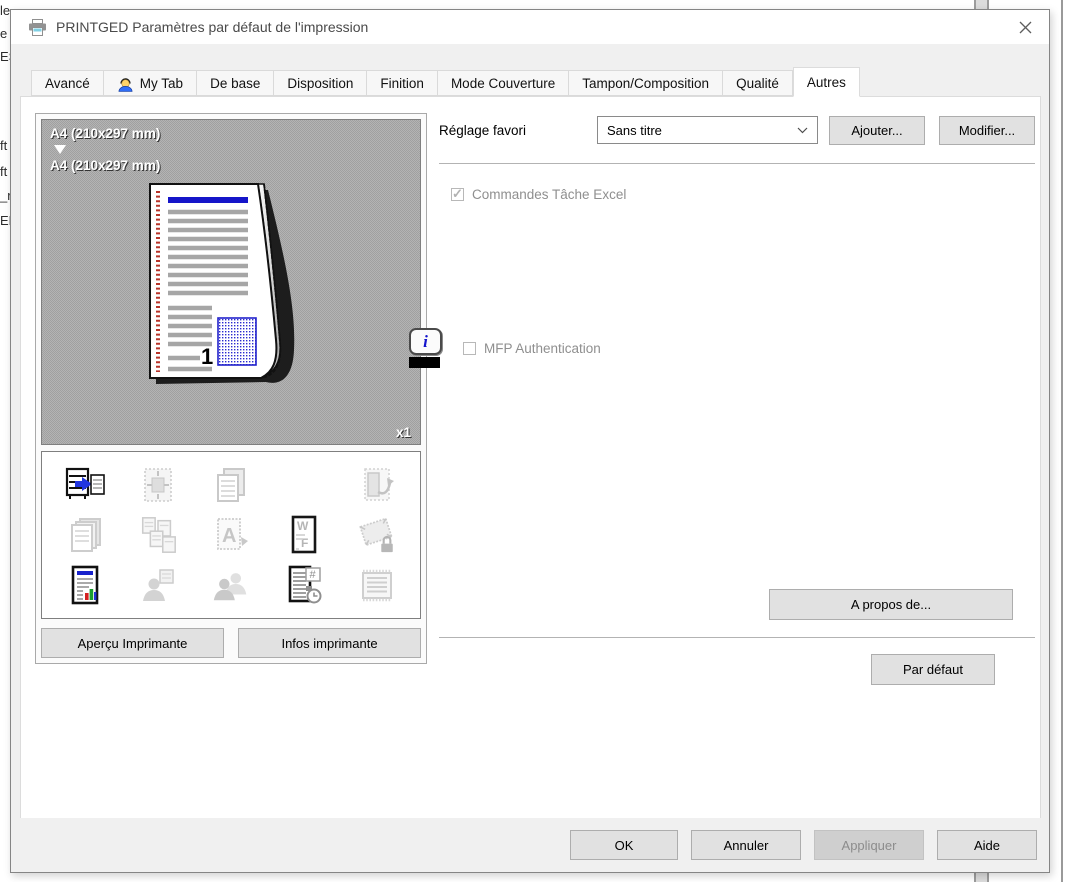 Image resolution: width=1071 pixels, height=882 pixels. I want to click on multi-user-icon, so click(231, 585).